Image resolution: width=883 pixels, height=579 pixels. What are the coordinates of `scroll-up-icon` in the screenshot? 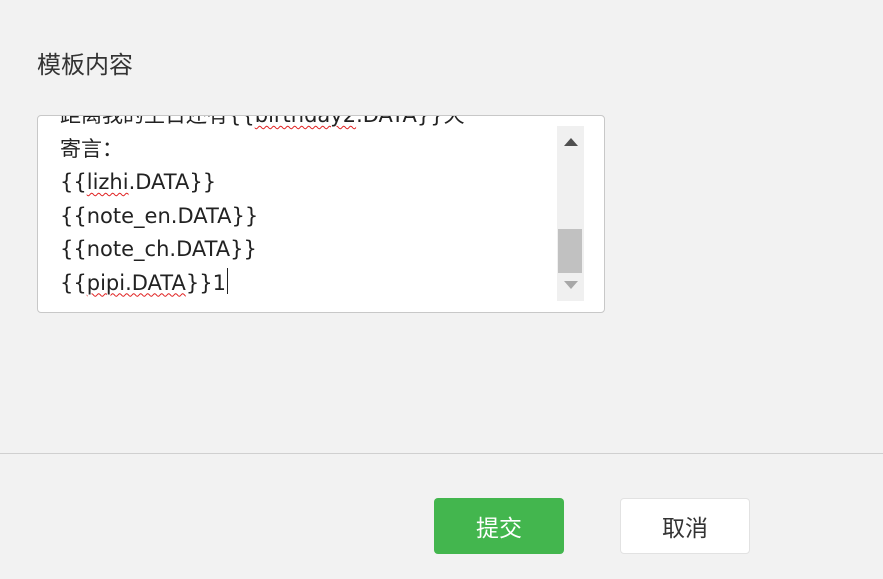 It's located at (570, 142).